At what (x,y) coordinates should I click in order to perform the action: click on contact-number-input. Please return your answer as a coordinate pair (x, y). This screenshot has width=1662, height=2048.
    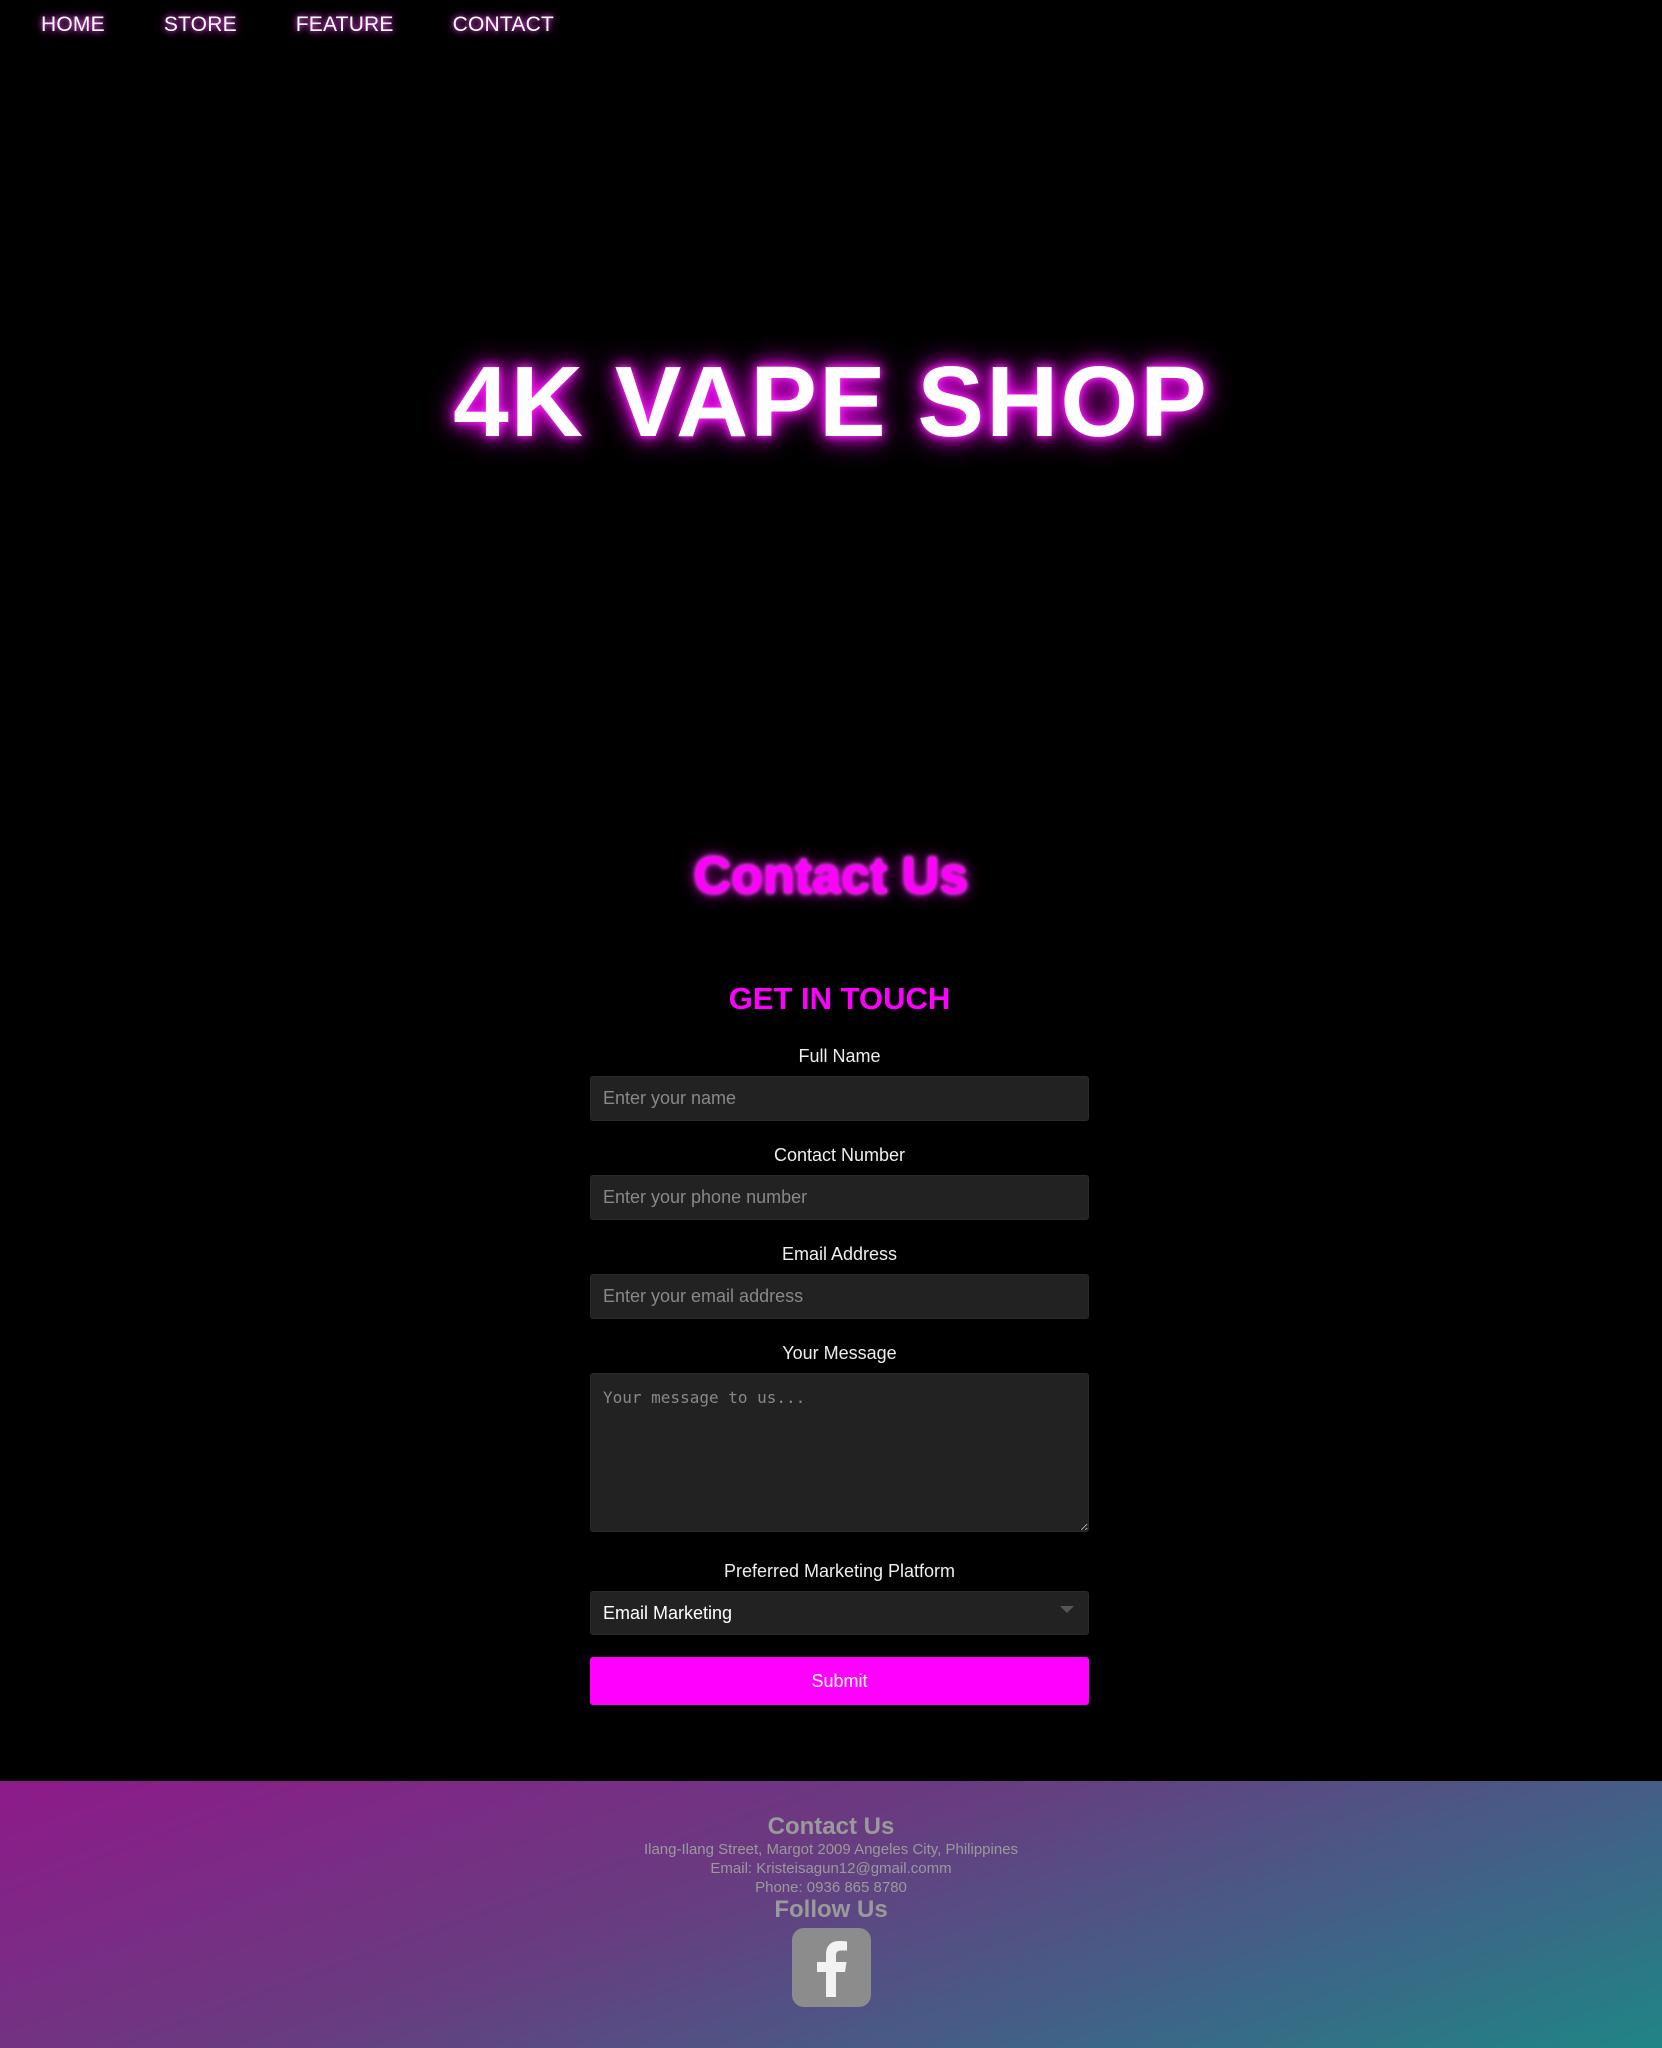
    Looking at the image, I should click on (839, 1197).